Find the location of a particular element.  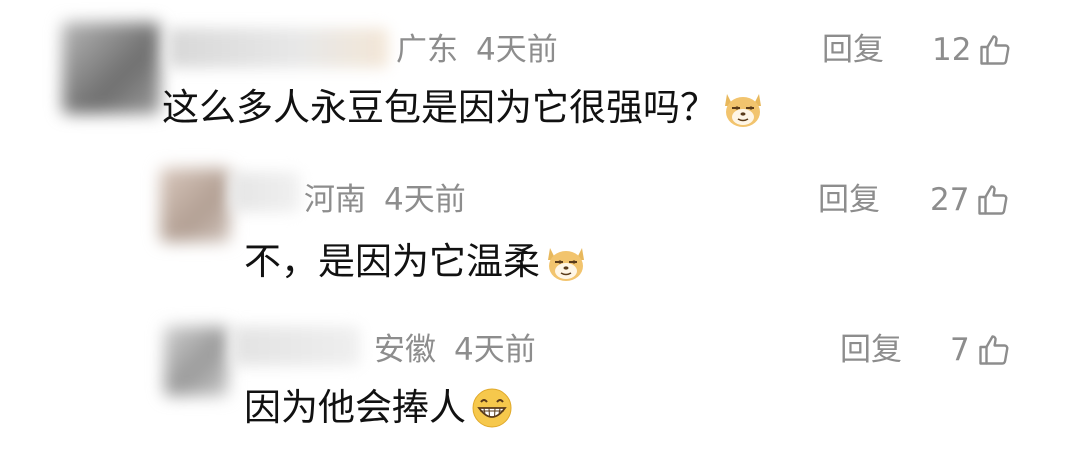

like-count: 12 is located at coordinates (952, 50).